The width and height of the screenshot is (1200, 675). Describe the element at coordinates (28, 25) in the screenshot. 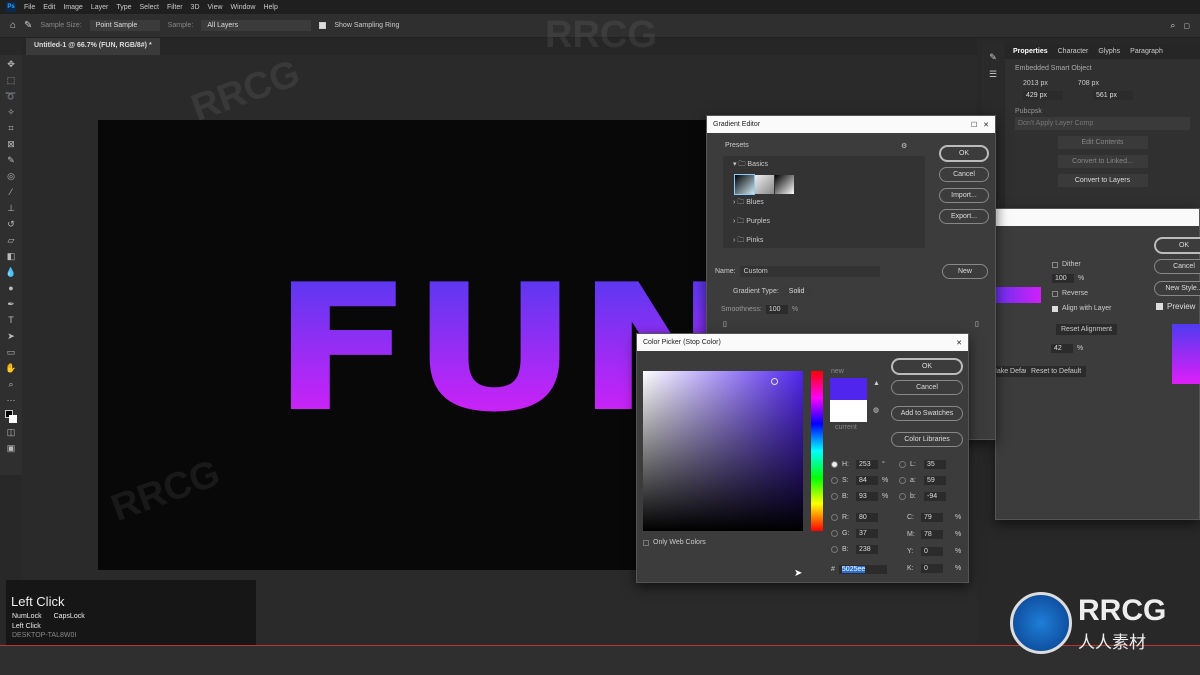

I see `eyedropper-icon: ✎` at that location.